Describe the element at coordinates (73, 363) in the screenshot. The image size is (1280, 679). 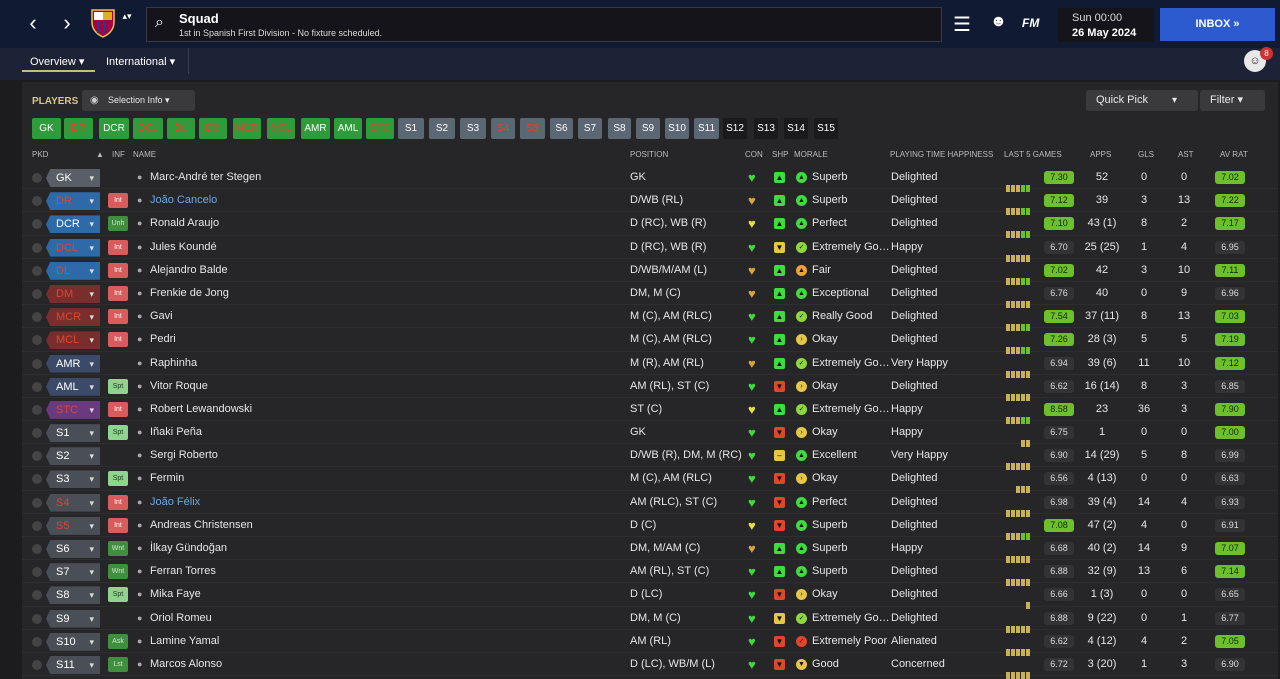
I see `position-select: AMR ▾` at that location.